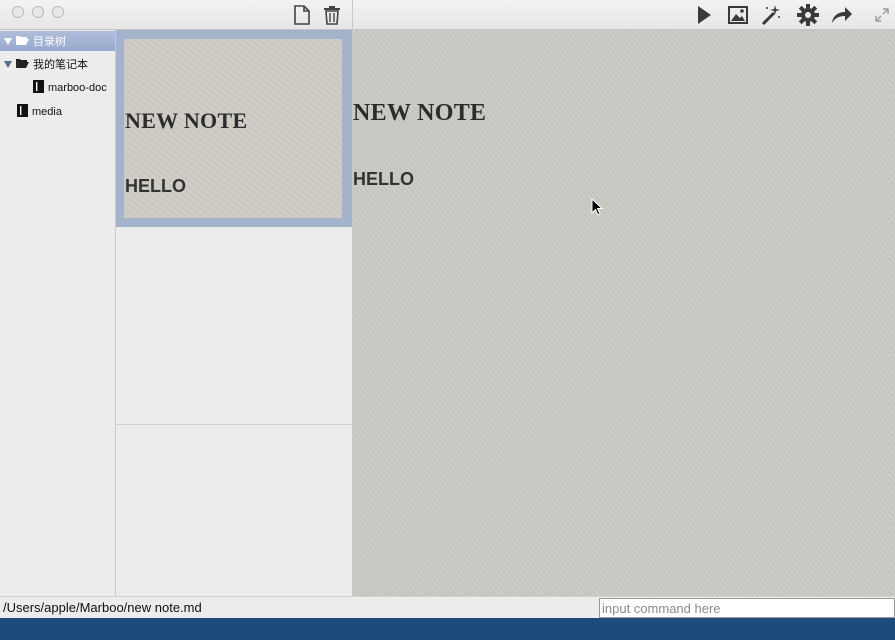 Image resolution: width=895 pixels, height=640 pixels. Describe the element at coordinates (47, 112) in the screenshot. I see `tree-item-label: media` at that location.